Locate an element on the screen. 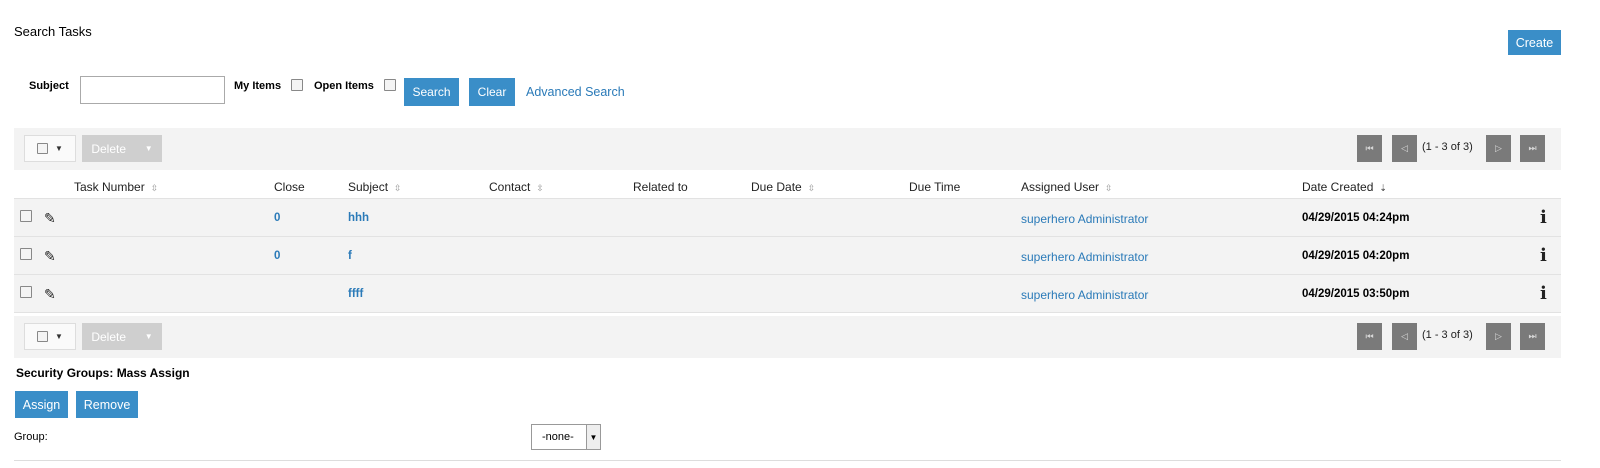 This screenshot has width=1600, height=468. group-label: Group: is located at coordinates (31, 437).